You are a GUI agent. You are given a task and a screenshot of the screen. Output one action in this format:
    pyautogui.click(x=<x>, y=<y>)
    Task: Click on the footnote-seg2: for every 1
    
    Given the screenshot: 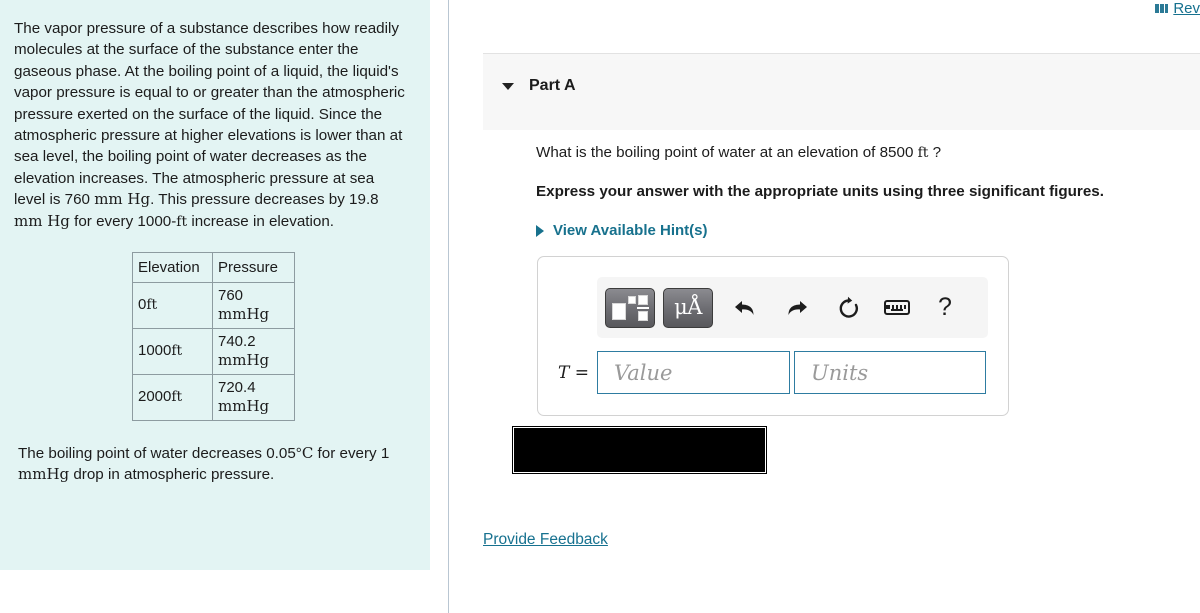 What is the action you would take?
    pyautogui.click(x=351, y=454)
    